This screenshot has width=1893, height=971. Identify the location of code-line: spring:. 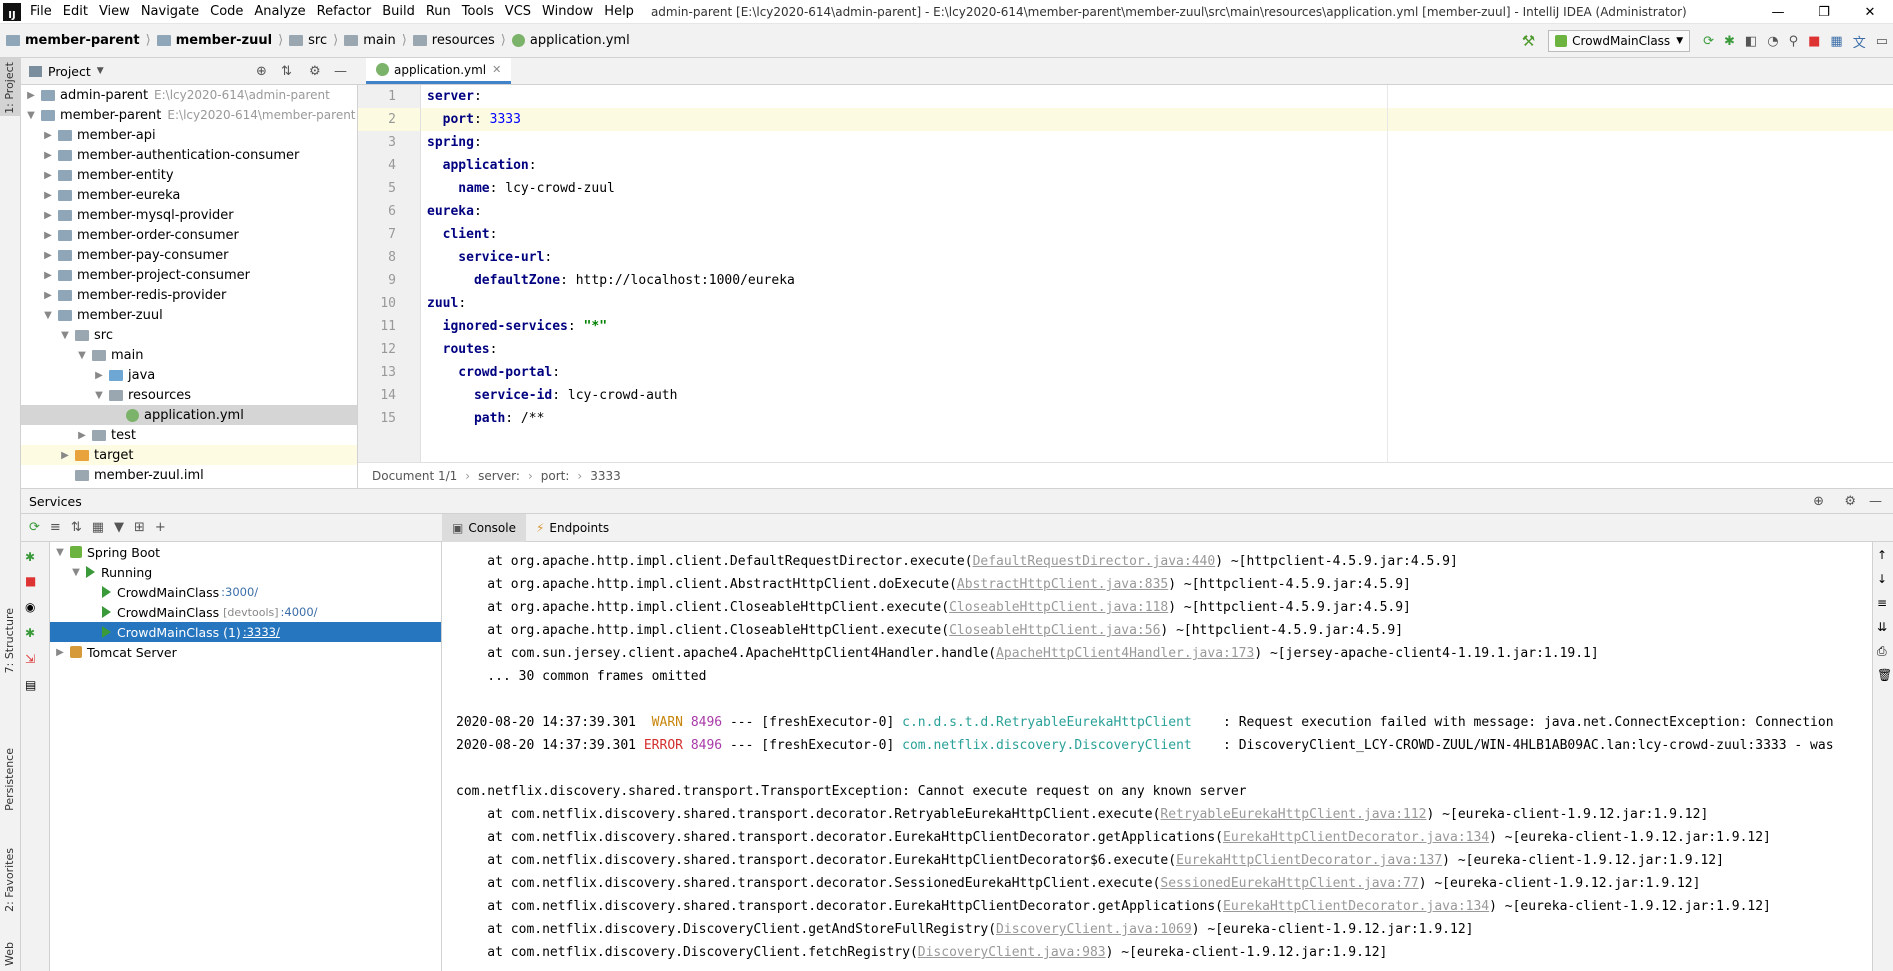
(1157, 142).